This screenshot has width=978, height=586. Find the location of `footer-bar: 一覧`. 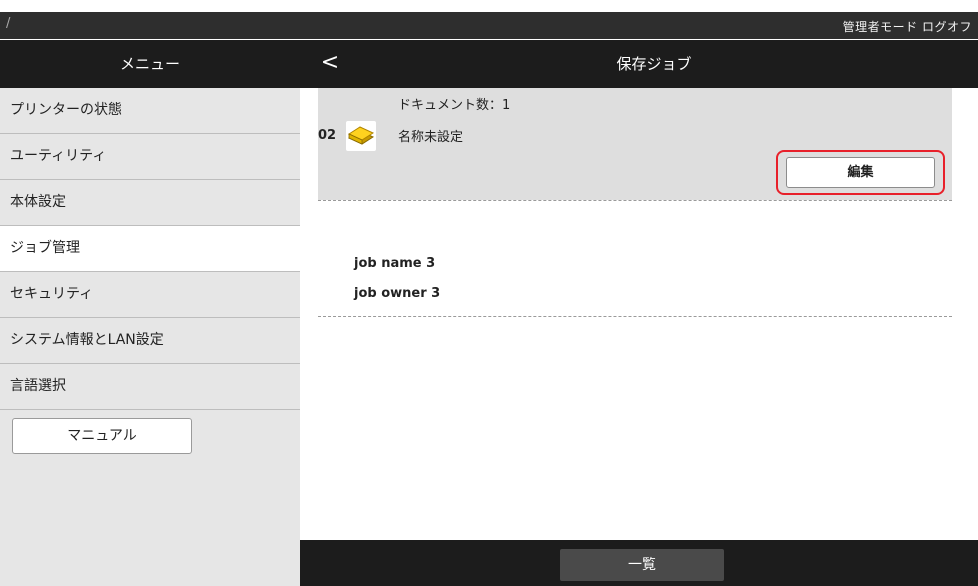

footer-bar: 一覧 is located at coordinates (639, 563).